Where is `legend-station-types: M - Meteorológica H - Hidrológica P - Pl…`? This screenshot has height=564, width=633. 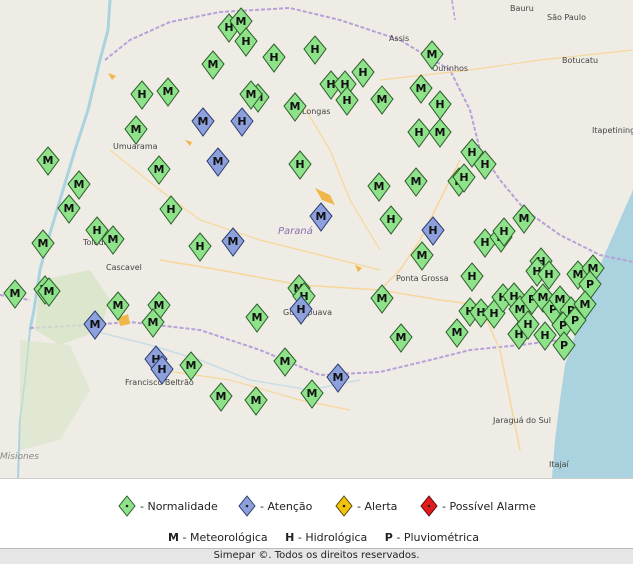
legend-station-types: M - Meteorológica H - Hidrológica P - Pl… is located at coordinates (316, 537).